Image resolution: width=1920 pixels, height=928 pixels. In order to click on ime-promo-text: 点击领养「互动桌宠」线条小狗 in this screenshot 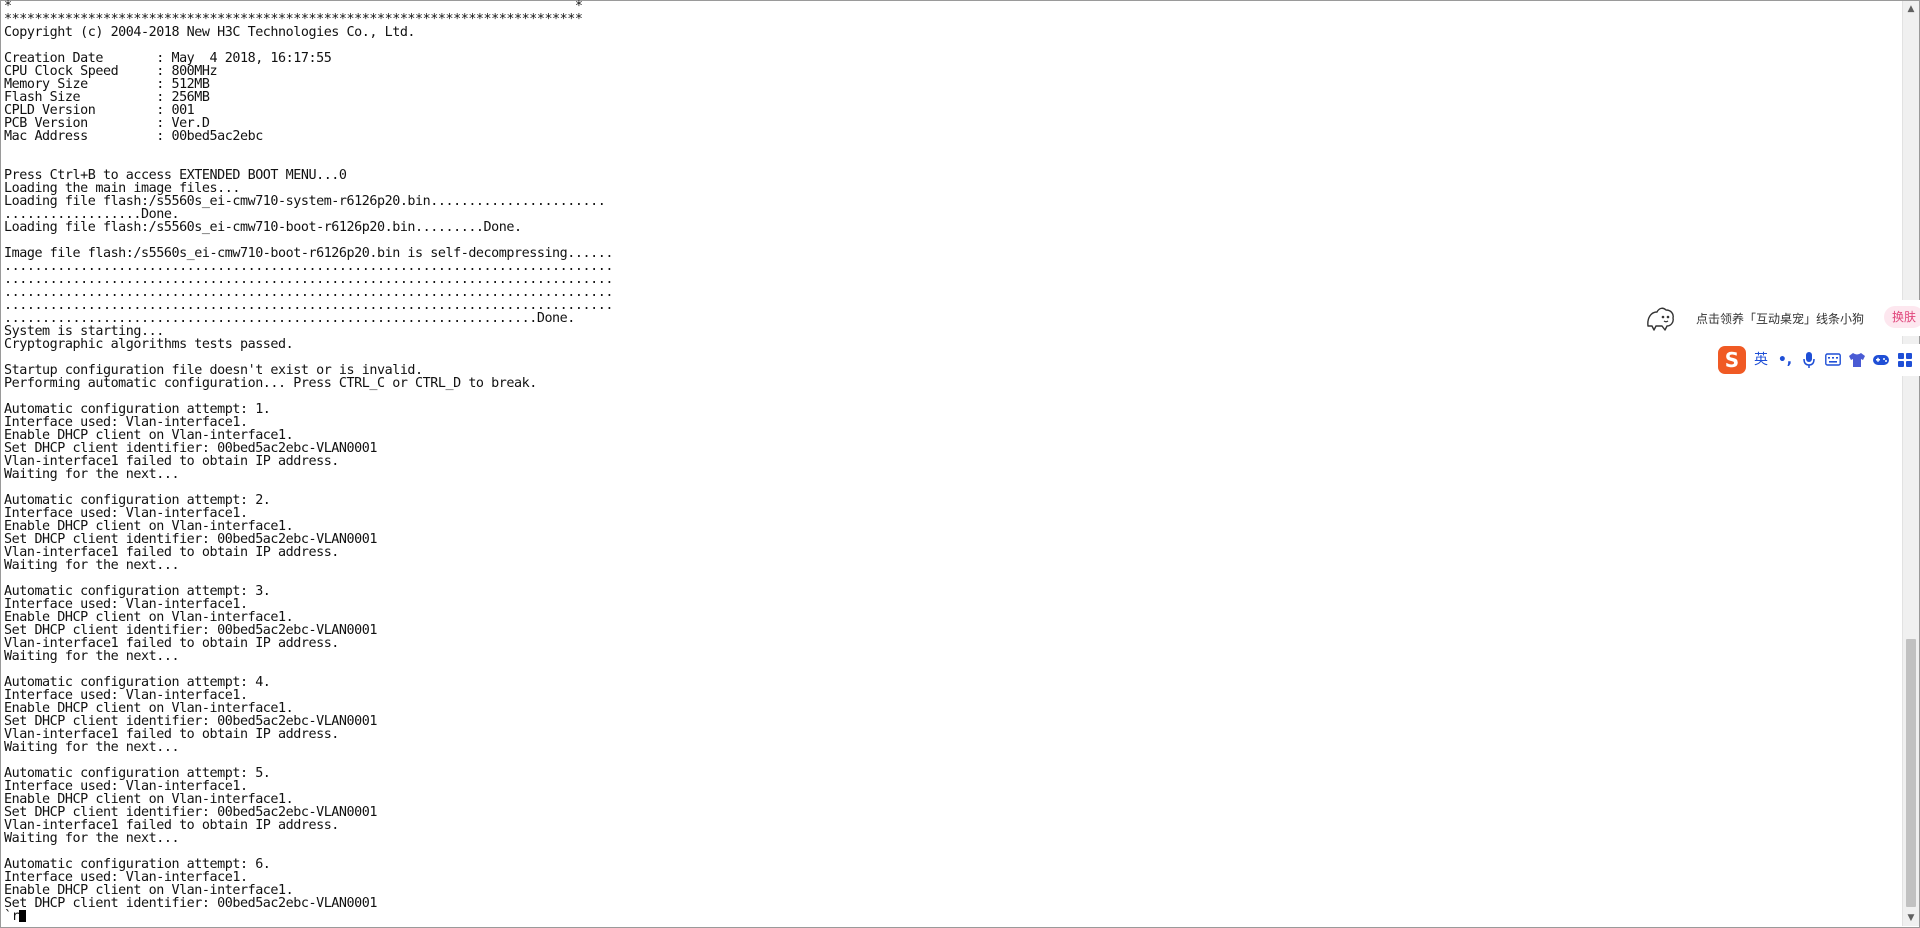, I will do `click(1796, 318)`.